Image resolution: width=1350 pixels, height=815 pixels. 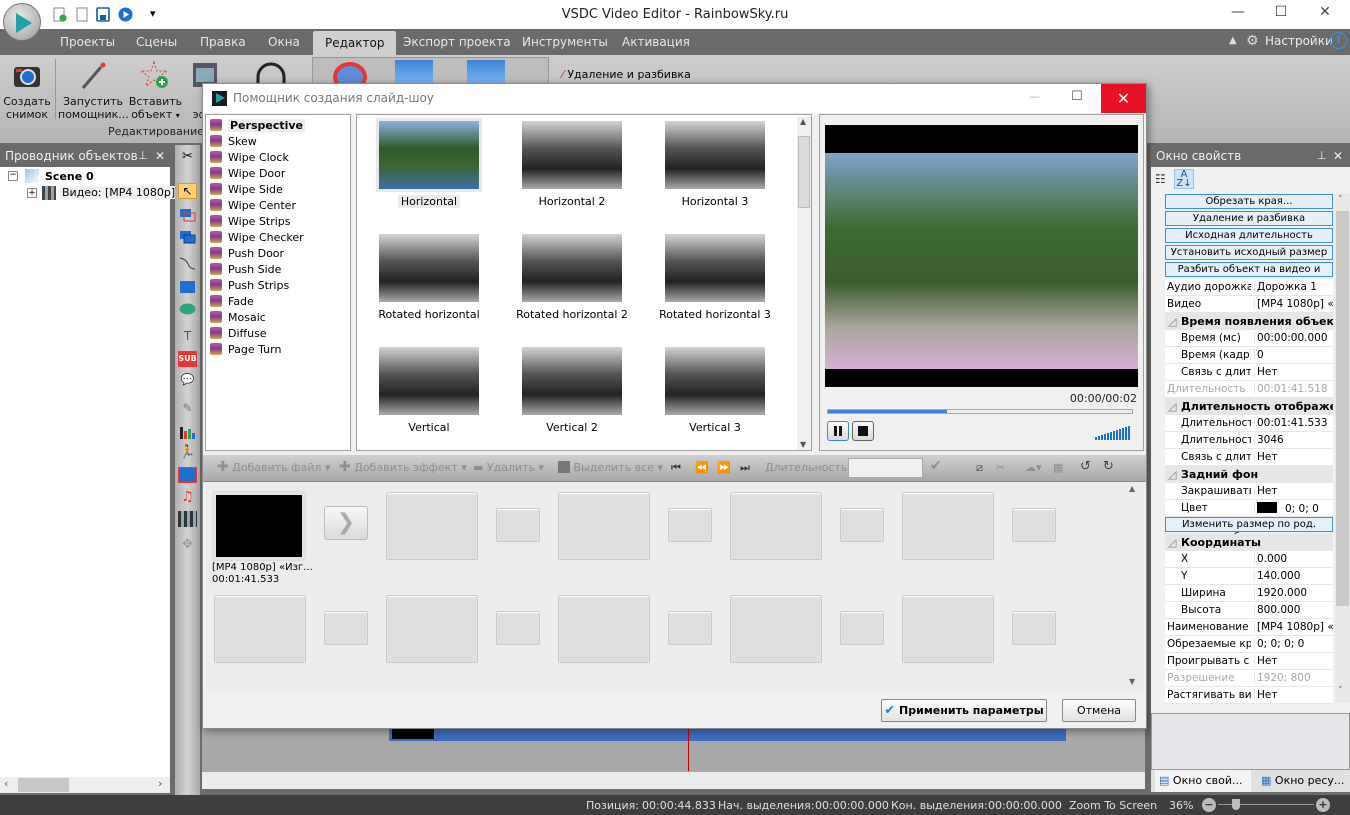 I want to click on resize-to-parent-button: Изменить размер по род. объекту, so click(x=1249, y=530).